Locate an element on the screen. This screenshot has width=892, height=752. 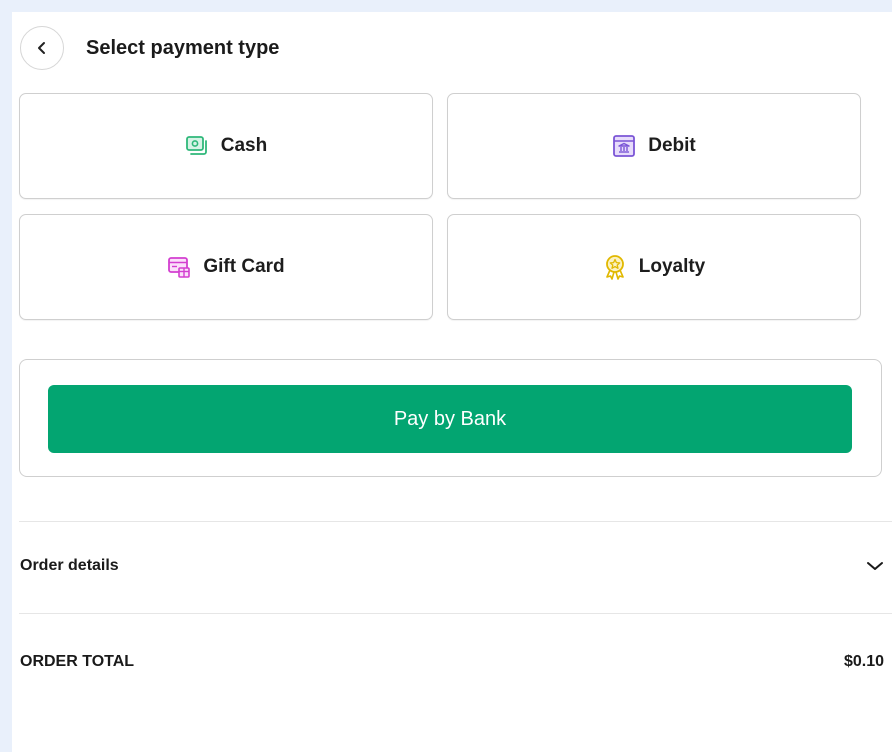
order-details-row: Order details is located at coordinates (452, 566).